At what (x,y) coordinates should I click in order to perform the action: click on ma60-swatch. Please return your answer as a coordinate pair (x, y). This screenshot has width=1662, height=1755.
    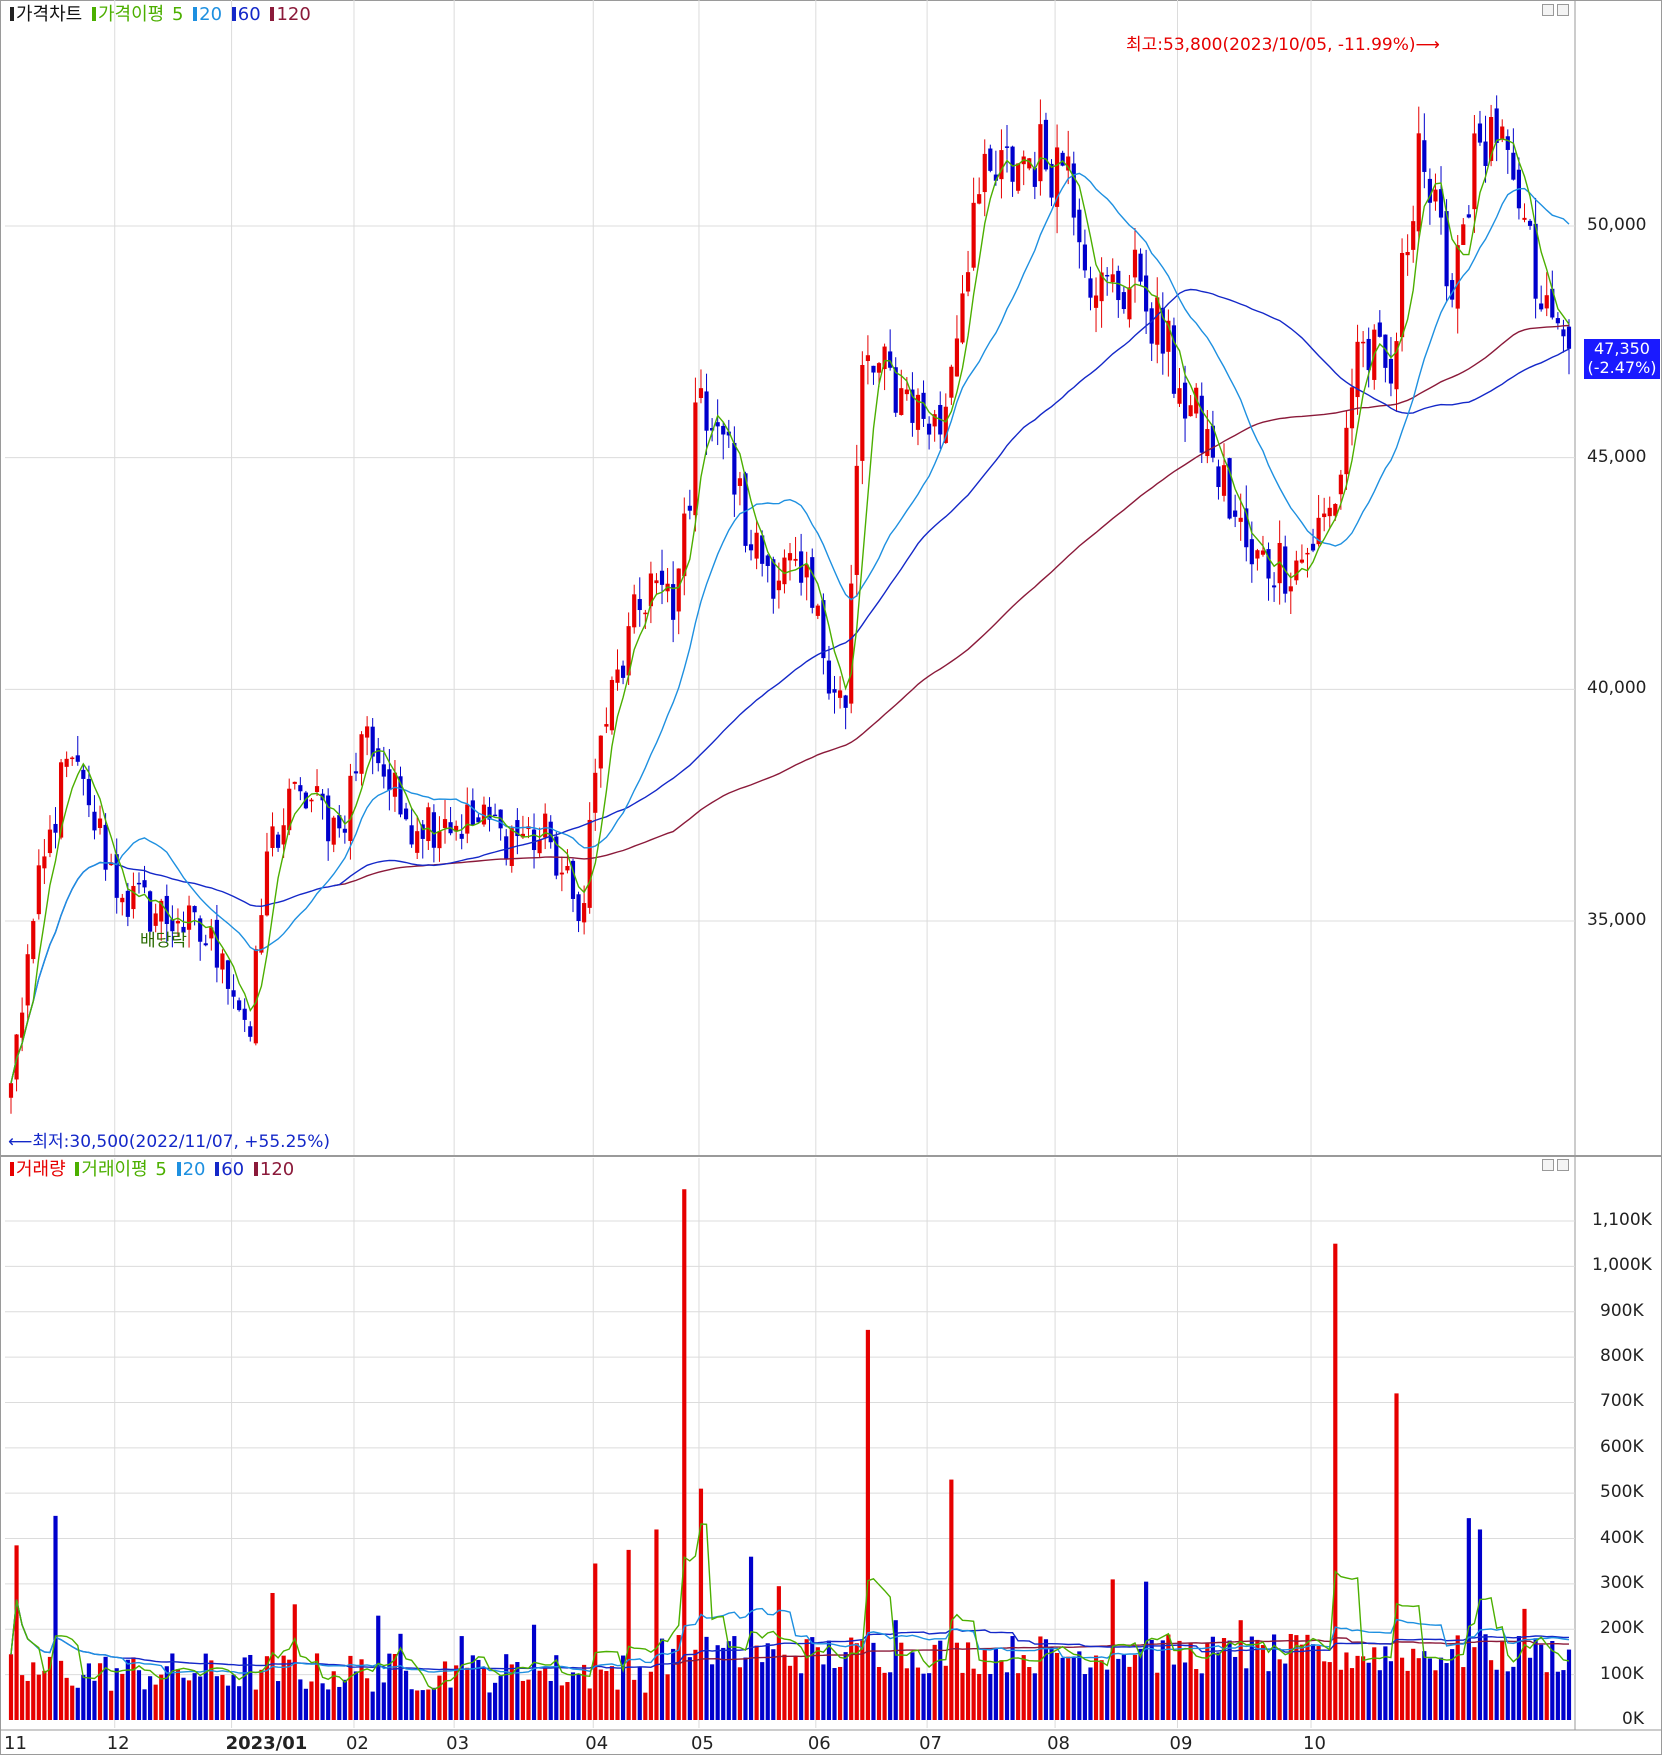
    Looking at the image, I should click on (233, 14).